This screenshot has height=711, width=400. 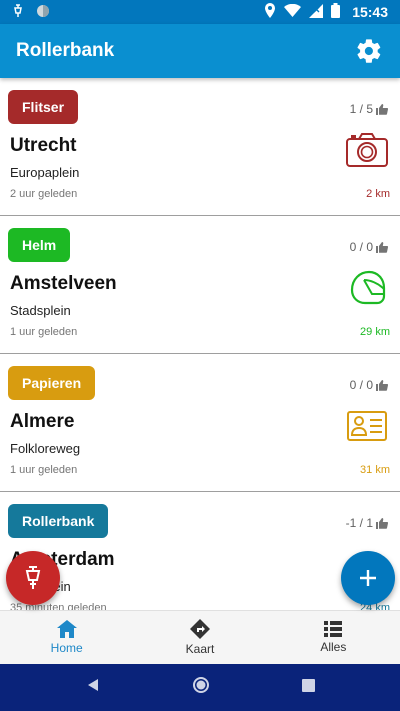 I want to click on directions-icon, so click(x=199, y=629).